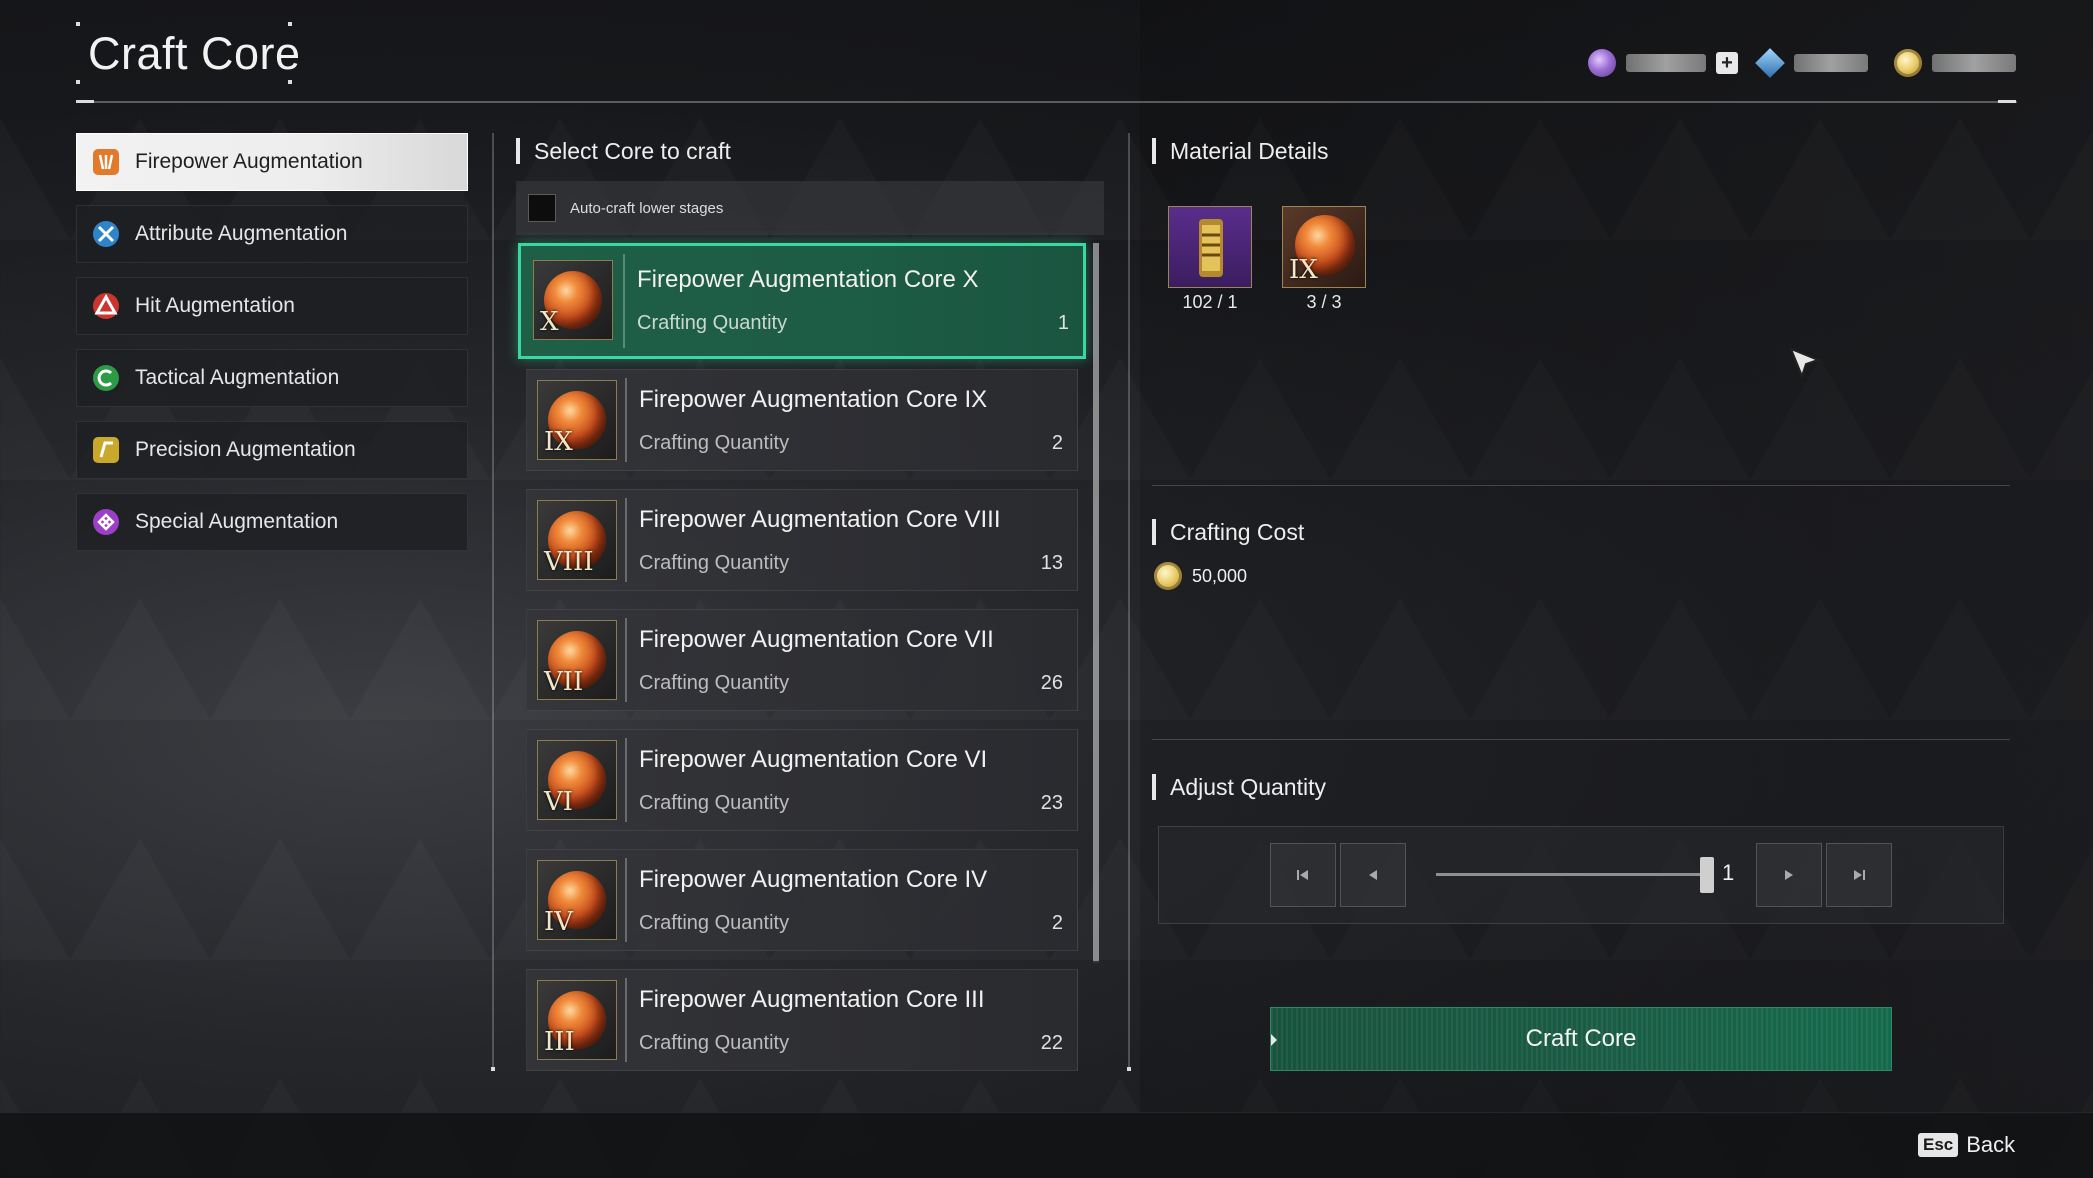  What do you see at coordinates (577, 1020) in the screenshot?
I see `core-iii-icon: III` at bounding box center [577, 1020].